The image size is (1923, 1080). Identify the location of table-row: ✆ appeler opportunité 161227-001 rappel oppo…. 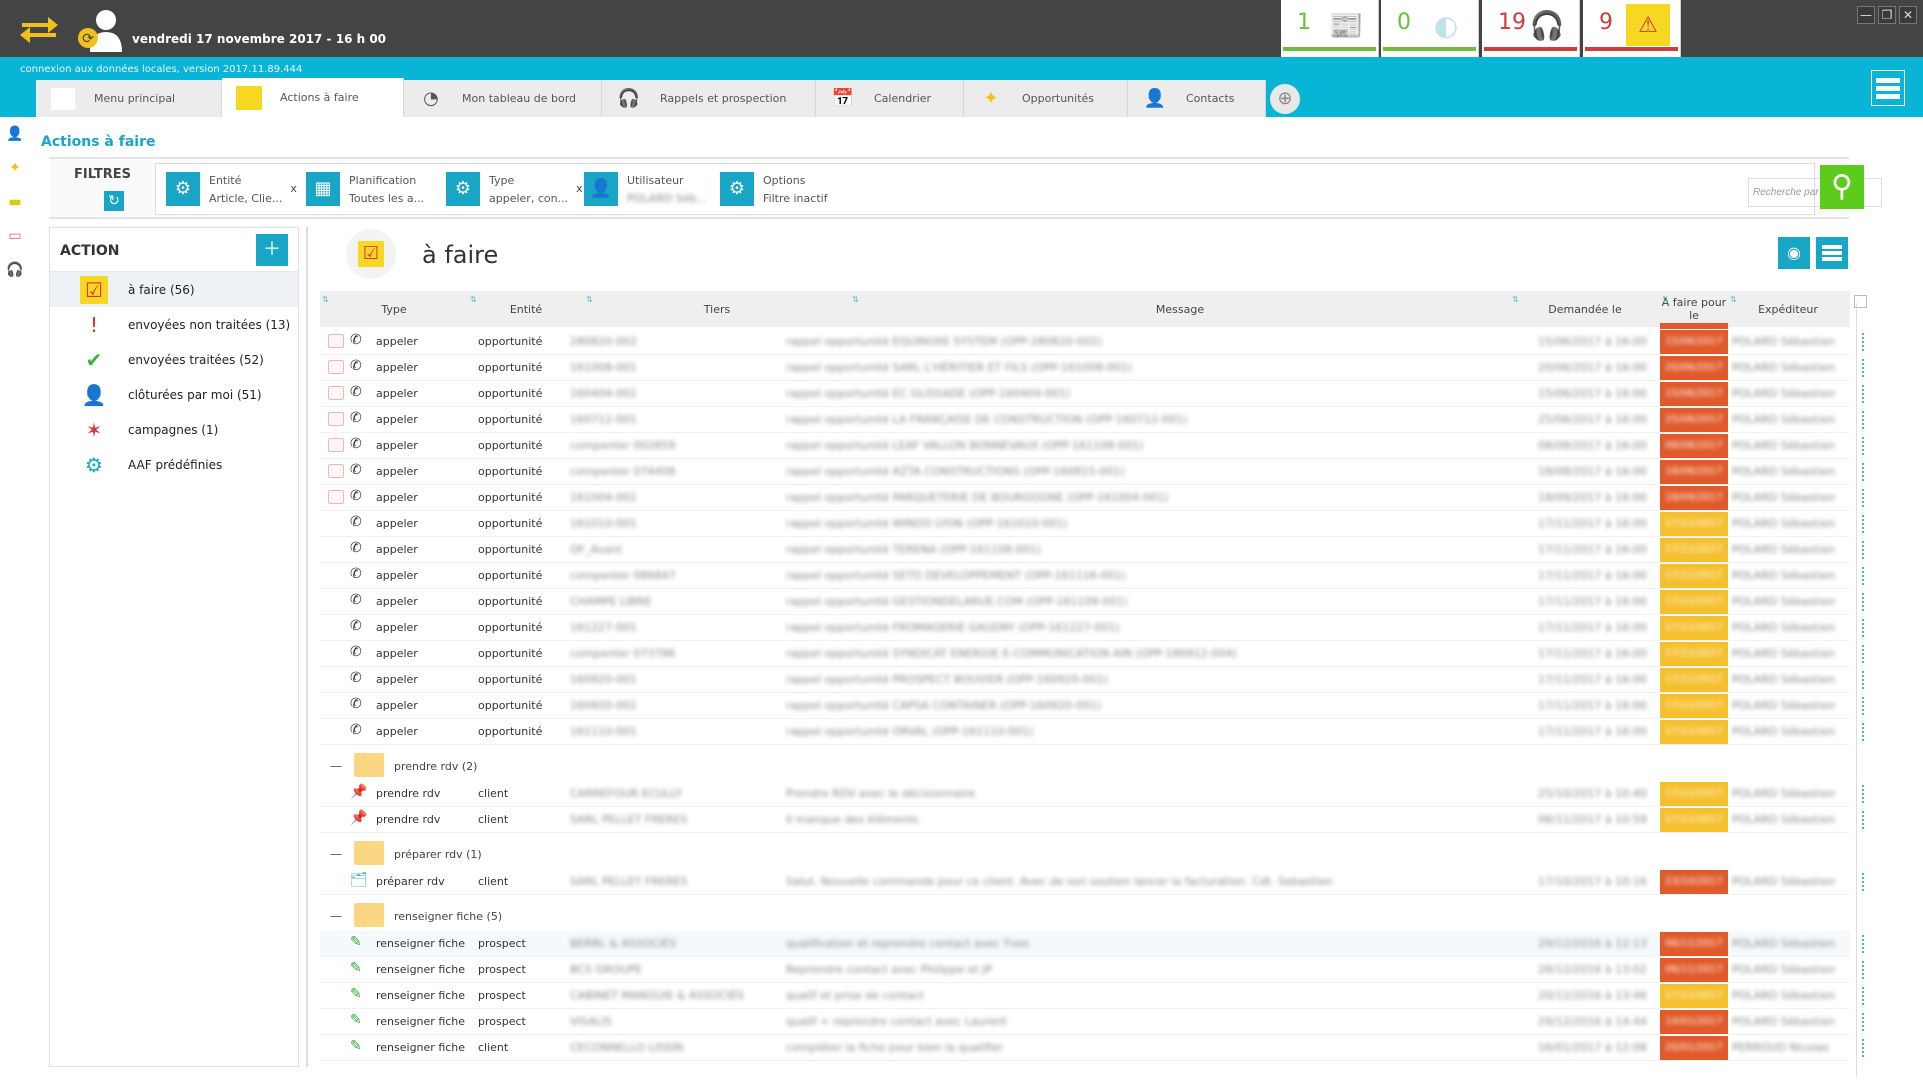
(1092, 628).